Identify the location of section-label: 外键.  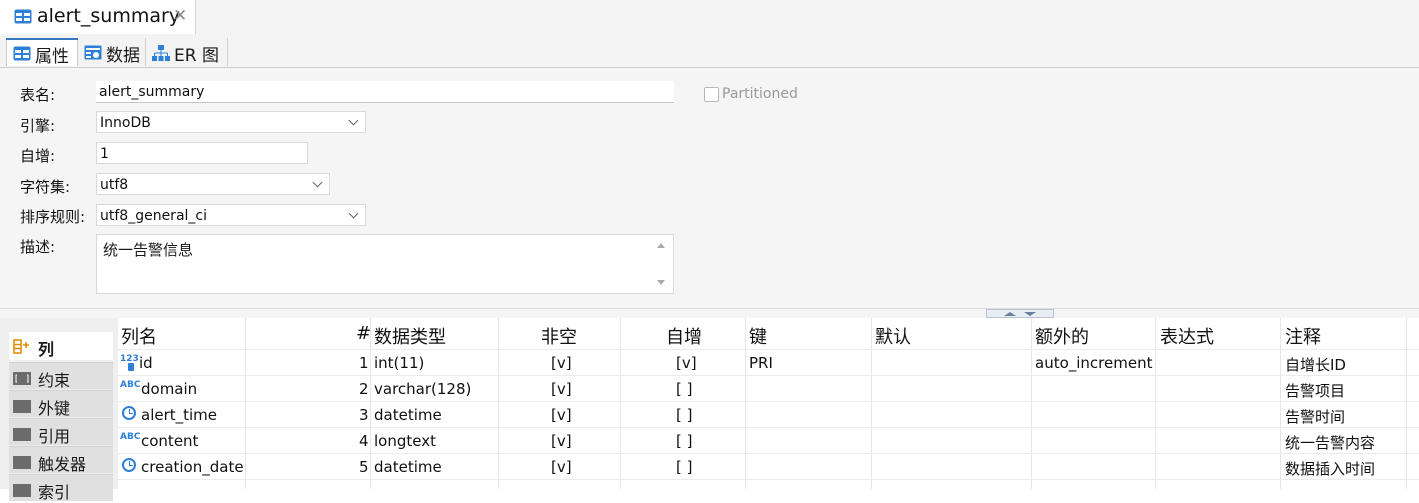
(54, 408).